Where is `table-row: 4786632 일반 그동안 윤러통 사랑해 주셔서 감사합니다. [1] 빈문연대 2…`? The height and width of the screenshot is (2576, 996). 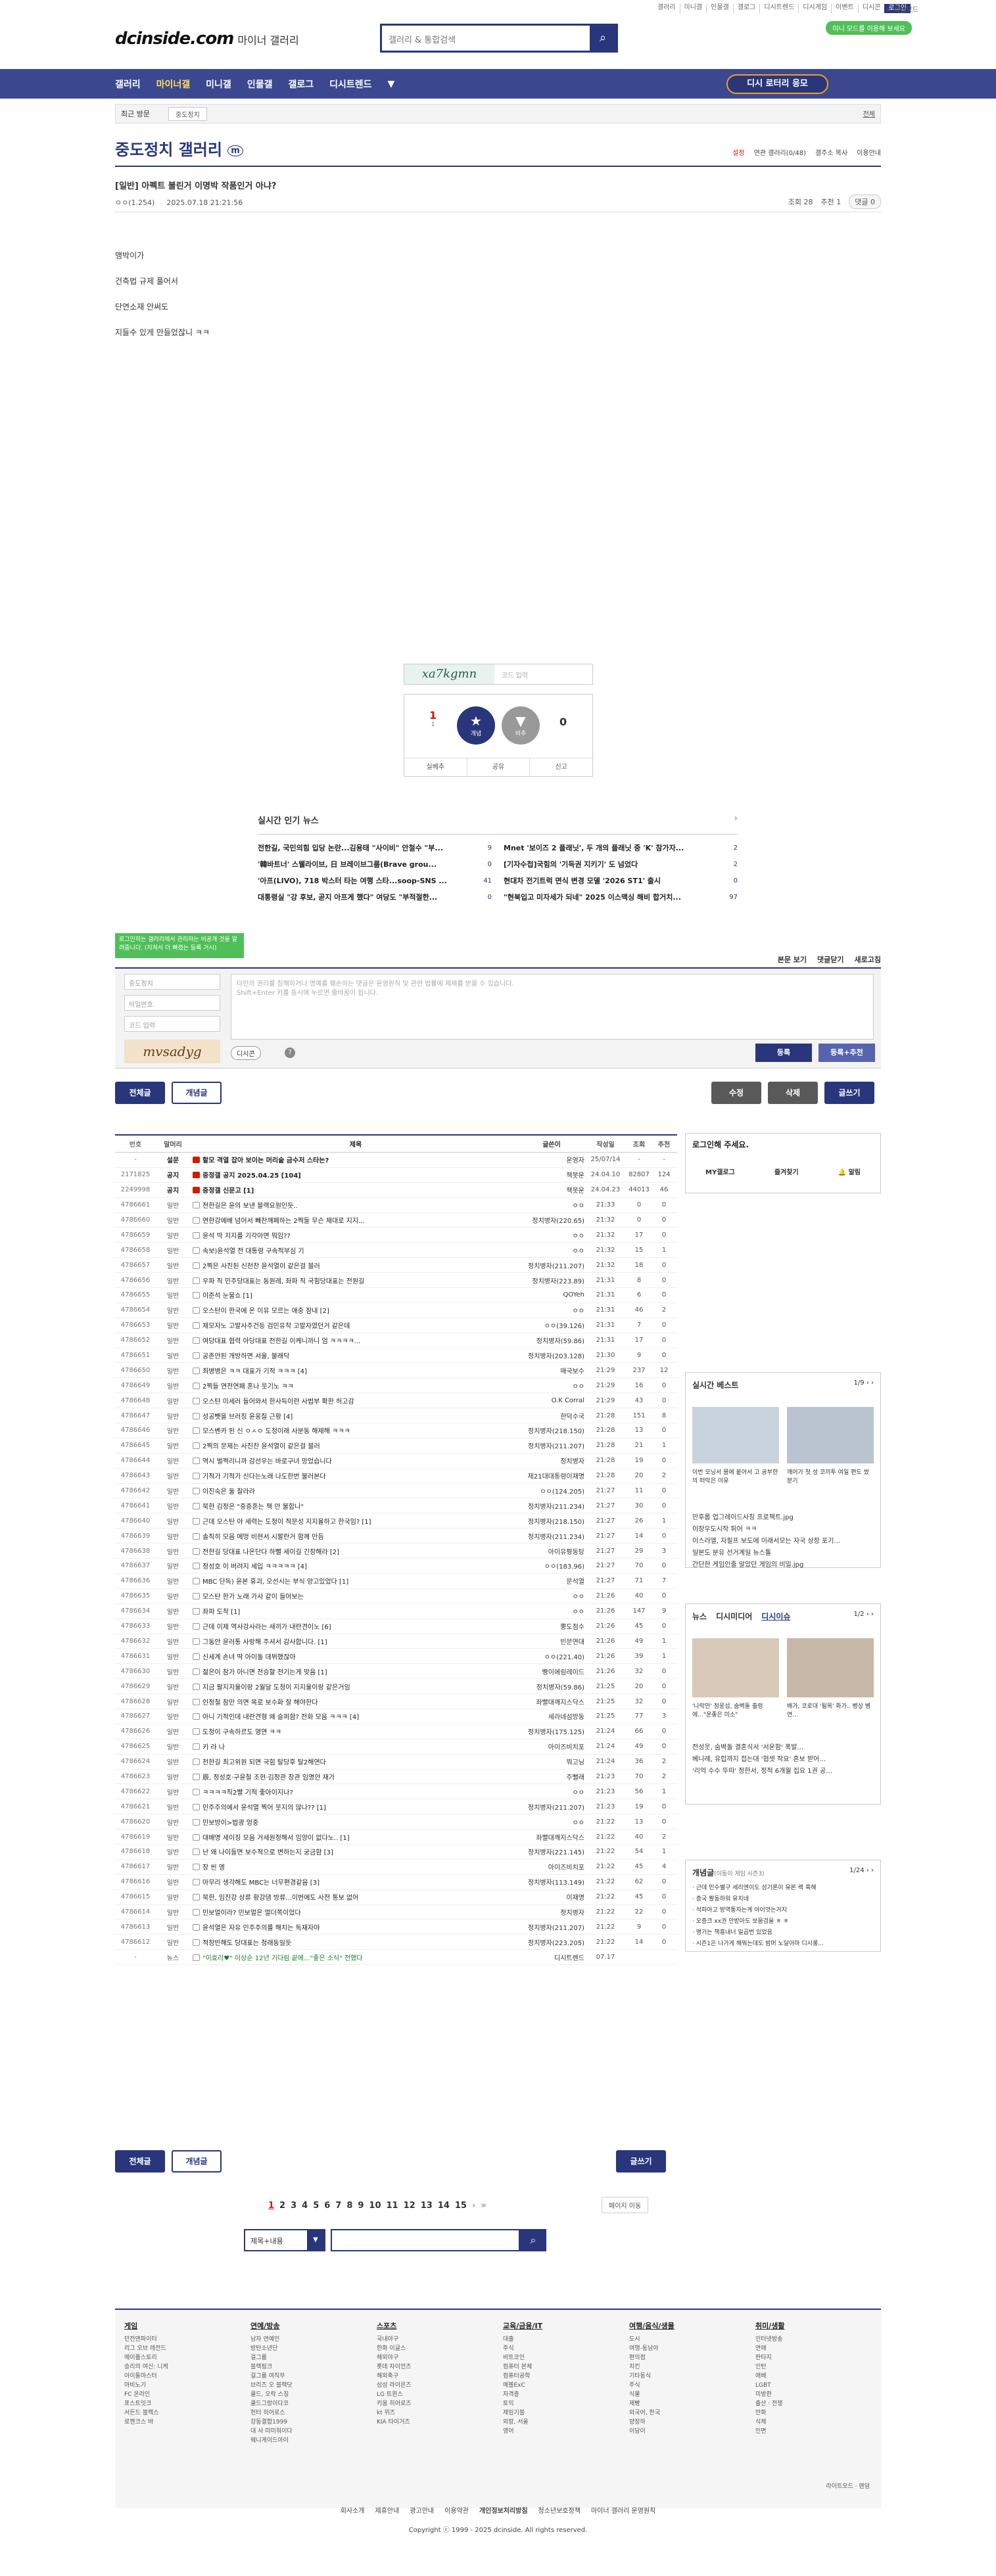 table-row: 4786632 일반 그동안 윤러통 사랑해 주셔서 감사합니다. [1] 빈문연대 2… is located at coordinates (396, 1642).